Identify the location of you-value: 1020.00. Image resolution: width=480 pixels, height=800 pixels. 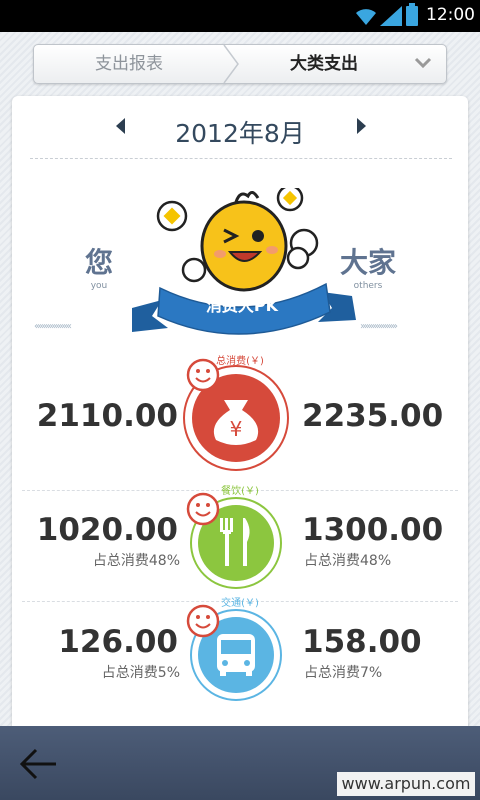
(107, 530).